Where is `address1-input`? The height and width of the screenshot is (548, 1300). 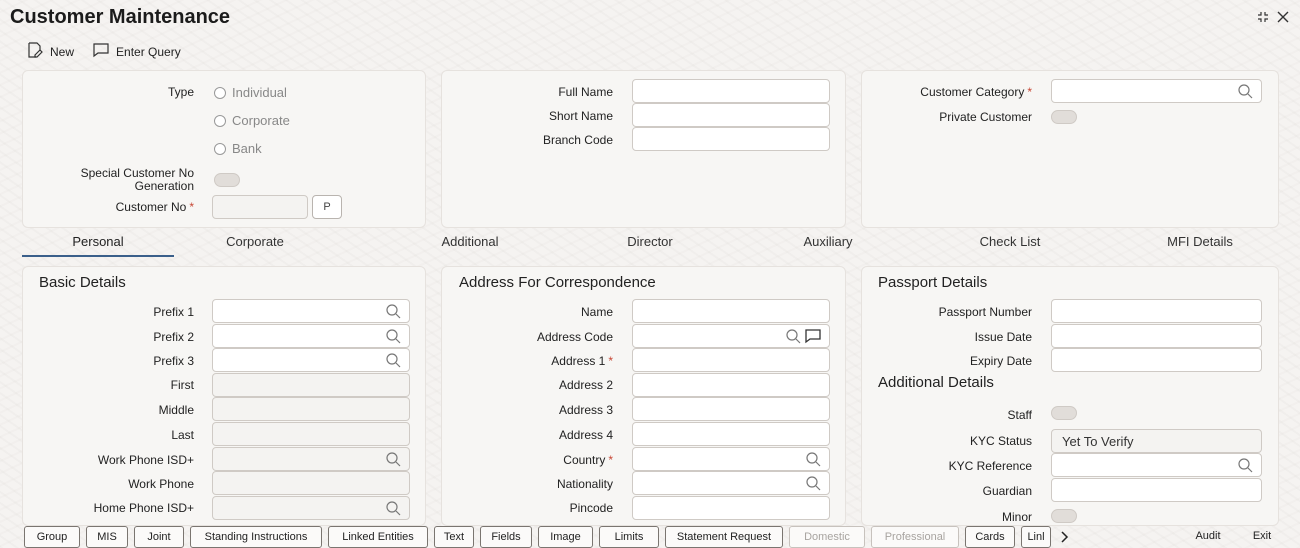
address1-input is located at coordinates (731, 360).